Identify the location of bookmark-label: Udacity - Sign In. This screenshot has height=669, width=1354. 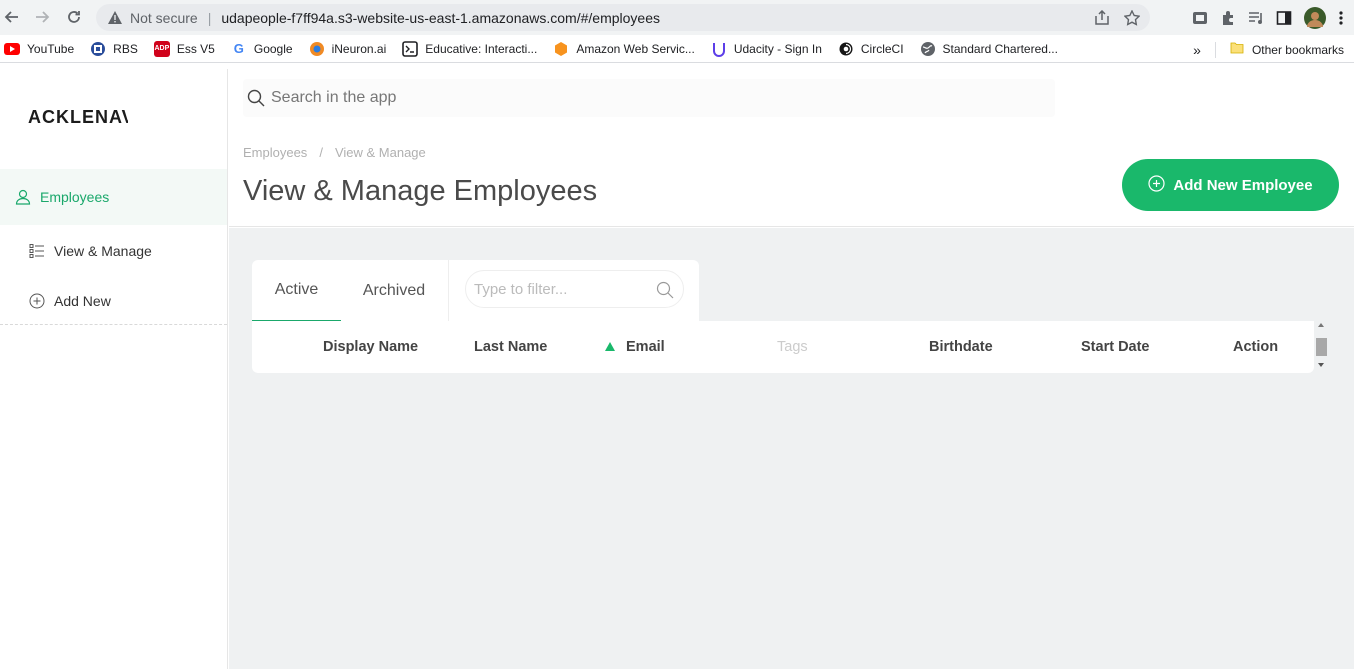
(777, 48).